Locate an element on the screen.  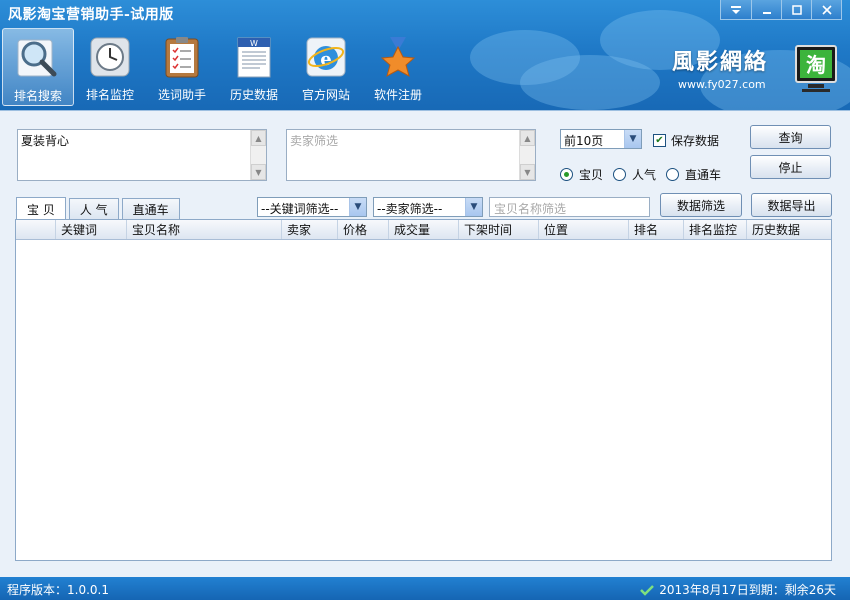
main-toolbar: 排名搜索 排名监控 选词助手 W 历史数据 e 官方网站 软件注册 is located at coordinates (218, 67).